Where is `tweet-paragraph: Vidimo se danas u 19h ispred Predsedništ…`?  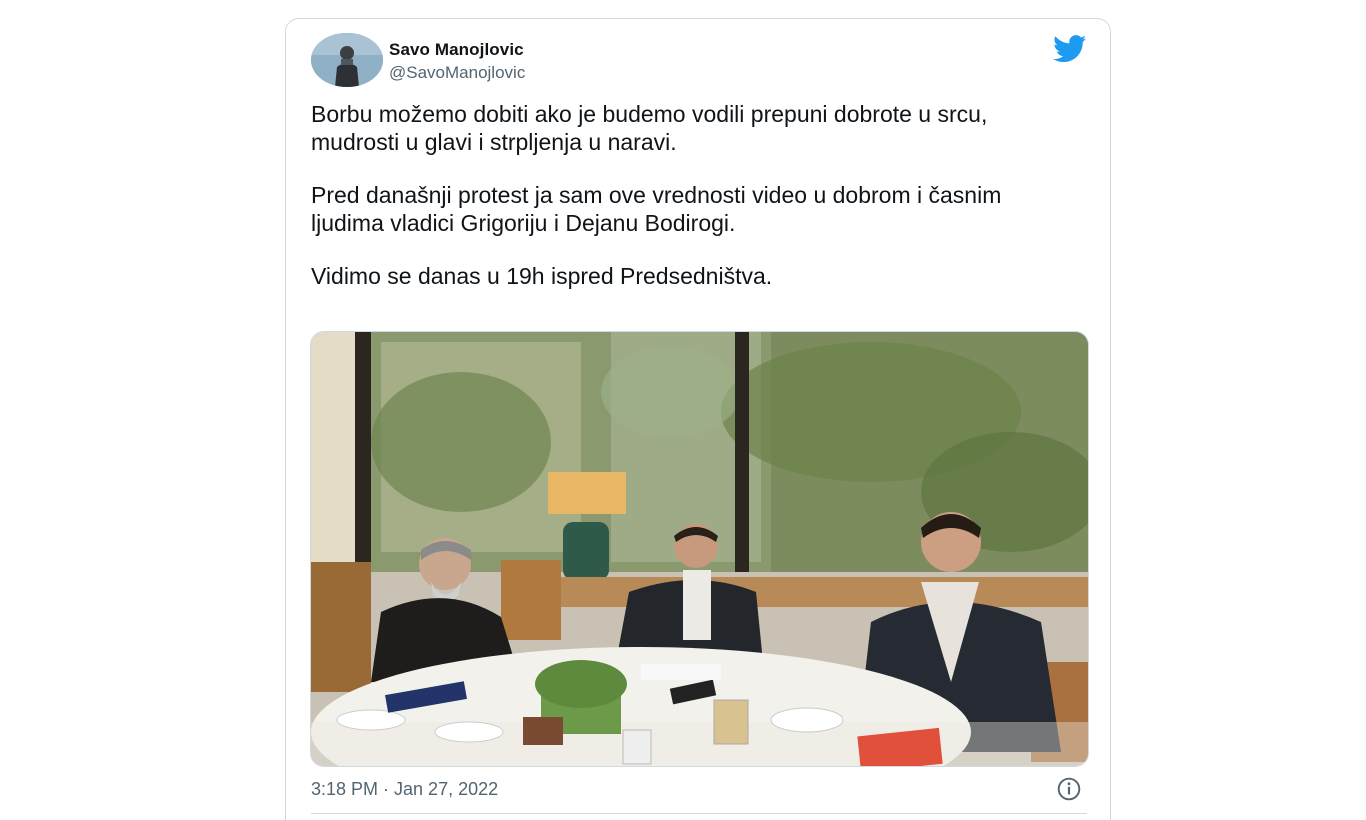
tweet-paragraph: Vidimo se danas u 19h ispred Predsedništ… is located at coordinates (542, 276).